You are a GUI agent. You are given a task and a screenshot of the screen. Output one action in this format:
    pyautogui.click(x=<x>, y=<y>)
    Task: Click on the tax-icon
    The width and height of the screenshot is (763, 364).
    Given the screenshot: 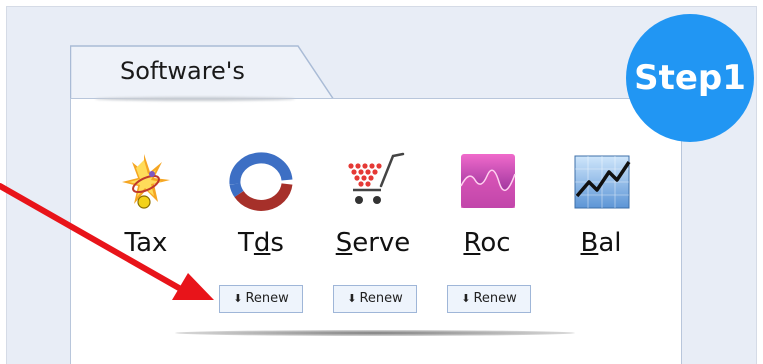 What is the action you would take?
    pyautogui.click(x=146, y=182)
    